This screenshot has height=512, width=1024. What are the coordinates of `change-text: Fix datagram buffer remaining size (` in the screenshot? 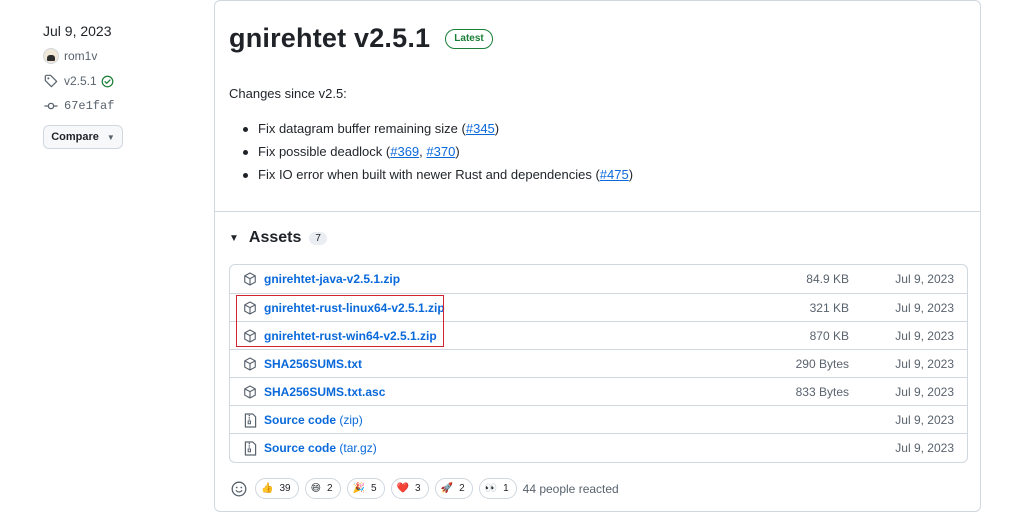 It's located at (362, 128).